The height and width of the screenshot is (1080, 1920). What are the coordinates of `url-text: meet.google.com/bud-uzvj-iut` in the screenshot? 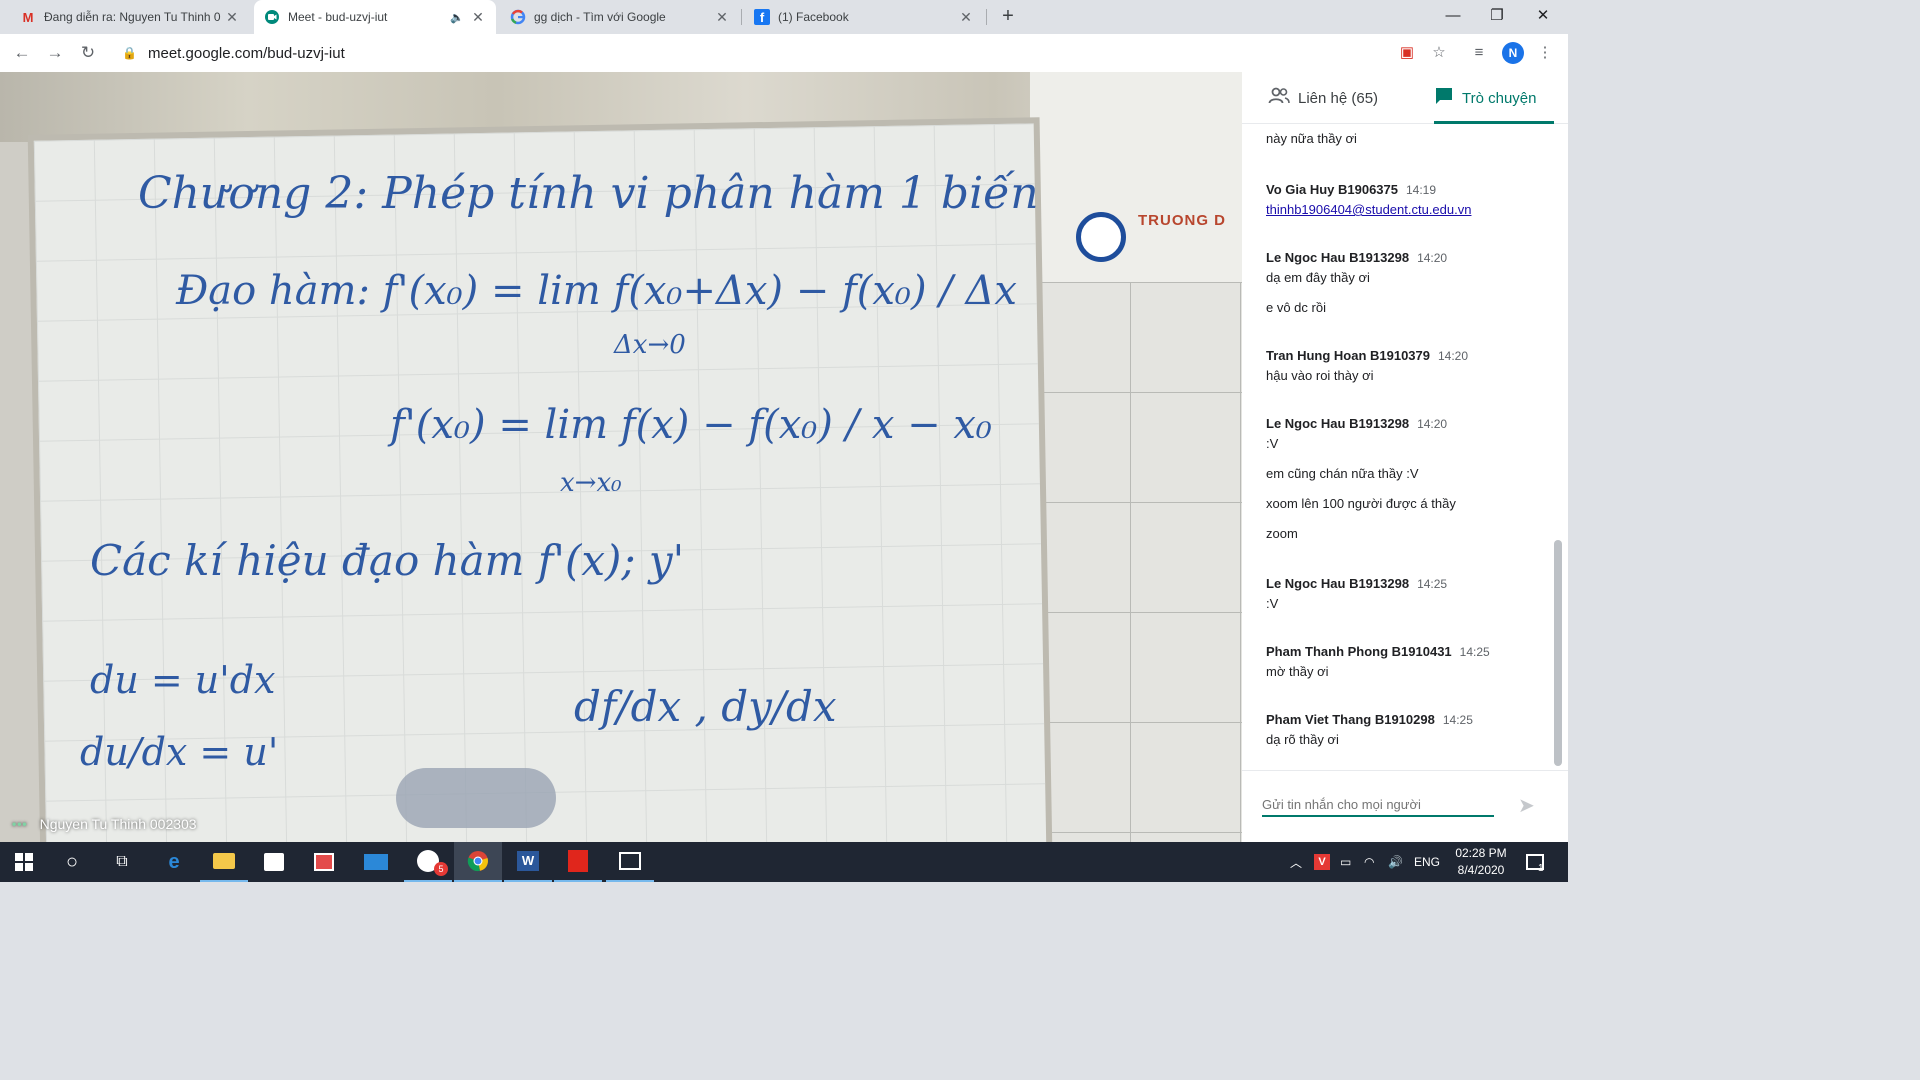 It's located at (246, 53).